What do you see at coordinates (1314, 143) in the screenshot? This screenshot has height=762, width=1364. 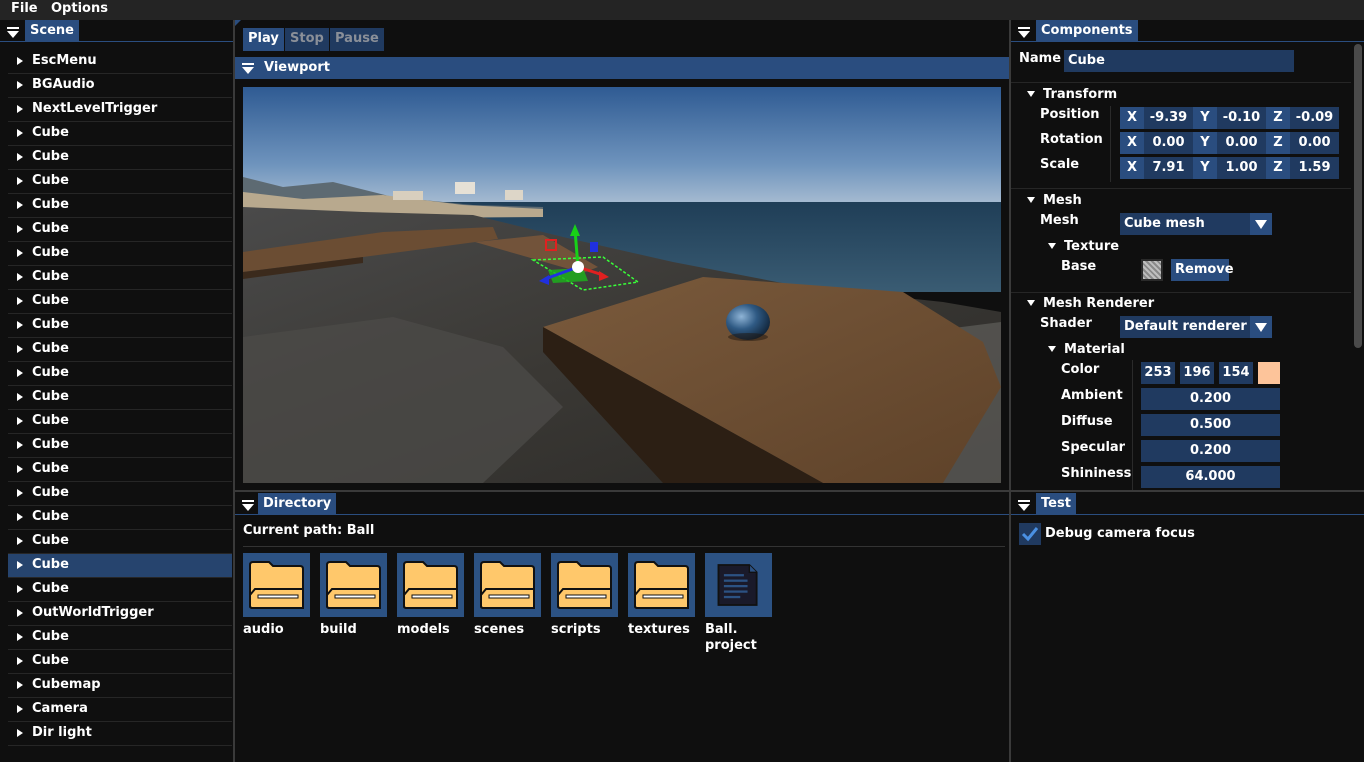 I see `rotation-z-input: 0.00` at bounding box center [1314, 143].